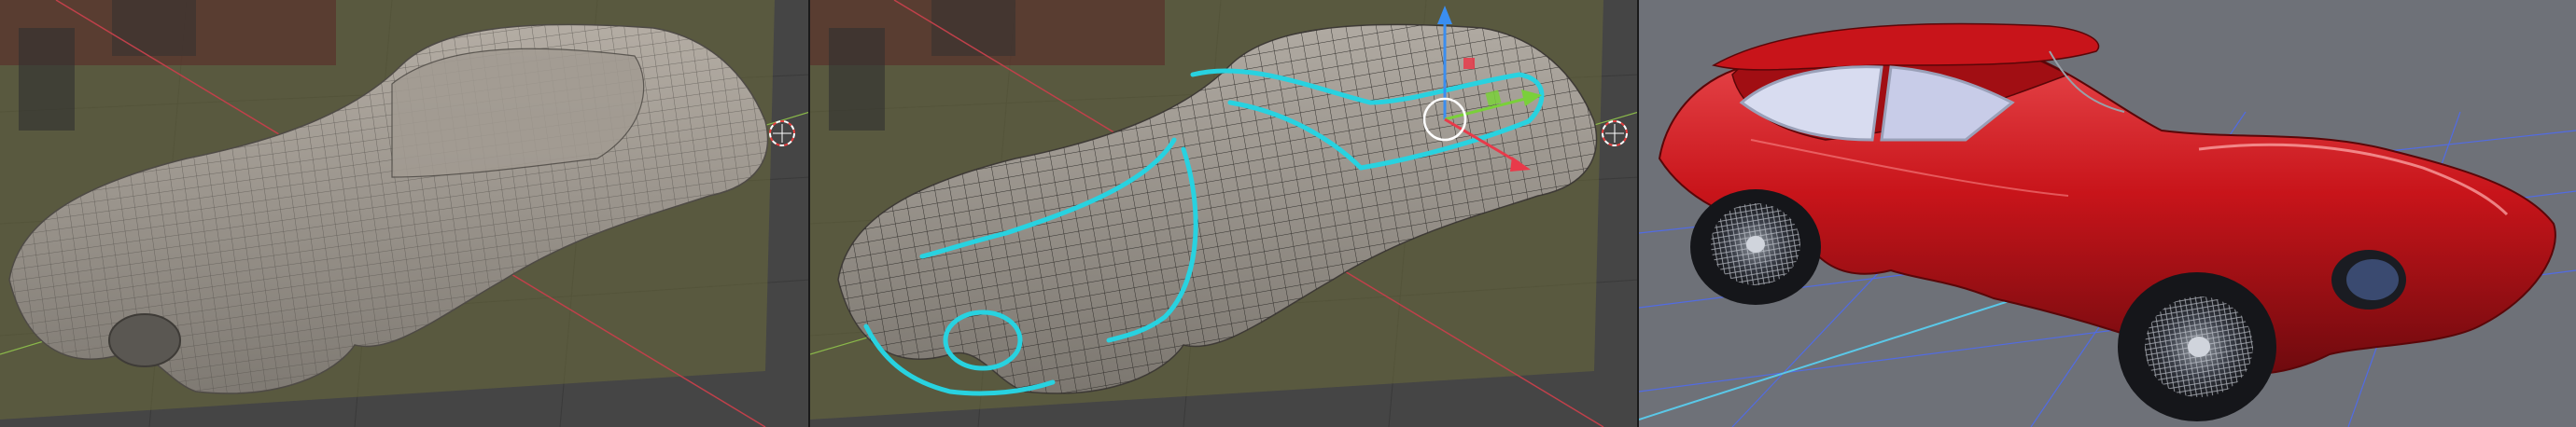 Image resolution: width=2576 pixels, height=427 pixels. What do you see at coordinates (2197, 347) in the screenshot?
I see `front-wheel` at bounding box center [2197, 347].